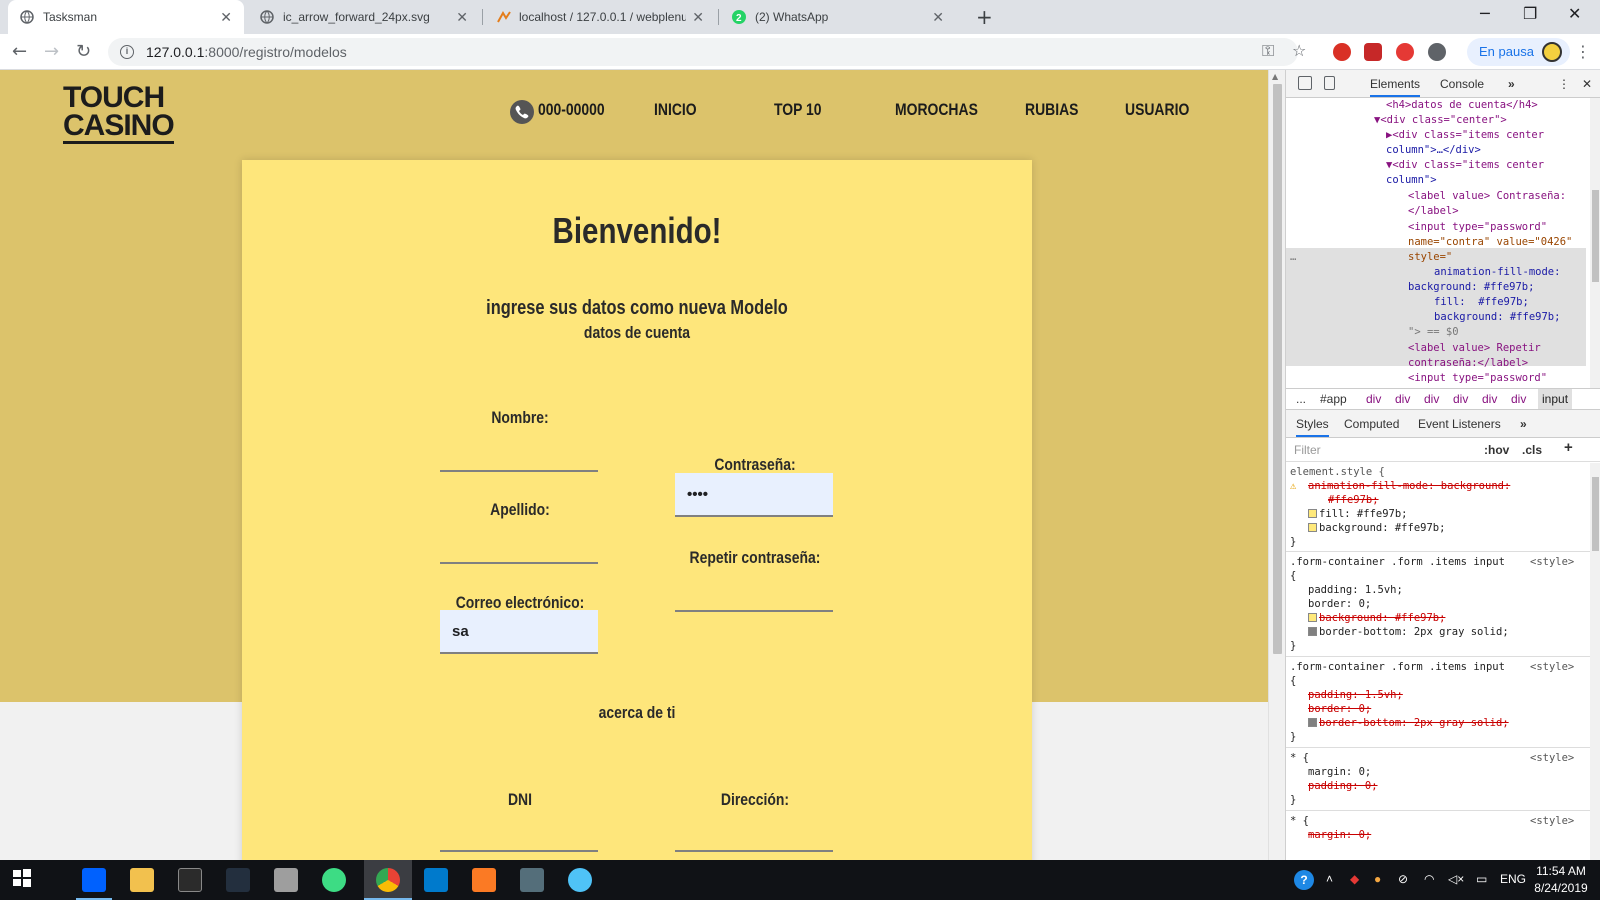 Image resolution: width=1600 pixels, height=900 pixels. Describe the element at coordinates (1343, 787) in the screenshot. I see `css-decl-overridden: padding: 0;` at that location.